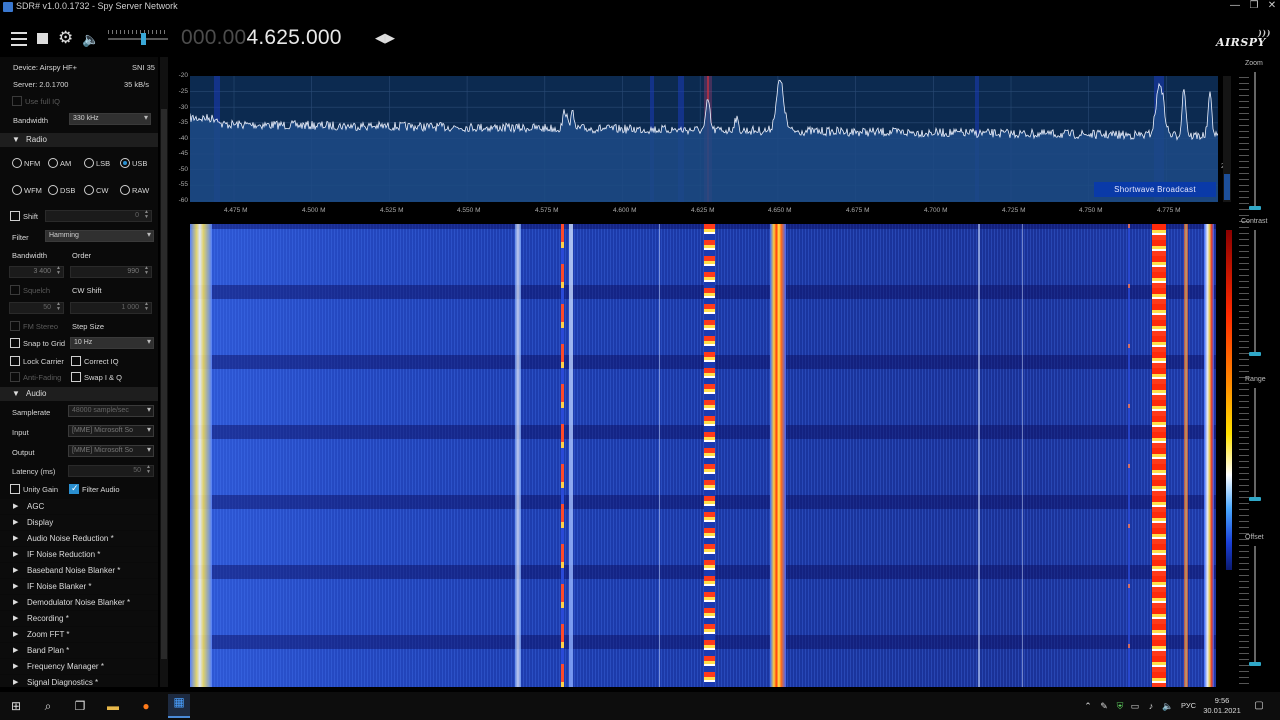 The image size is (1280, 720). Describe the element at coordinates (112, 343) in the screenshot. I see `step-size-select: 10 Hz ▾` at that location.